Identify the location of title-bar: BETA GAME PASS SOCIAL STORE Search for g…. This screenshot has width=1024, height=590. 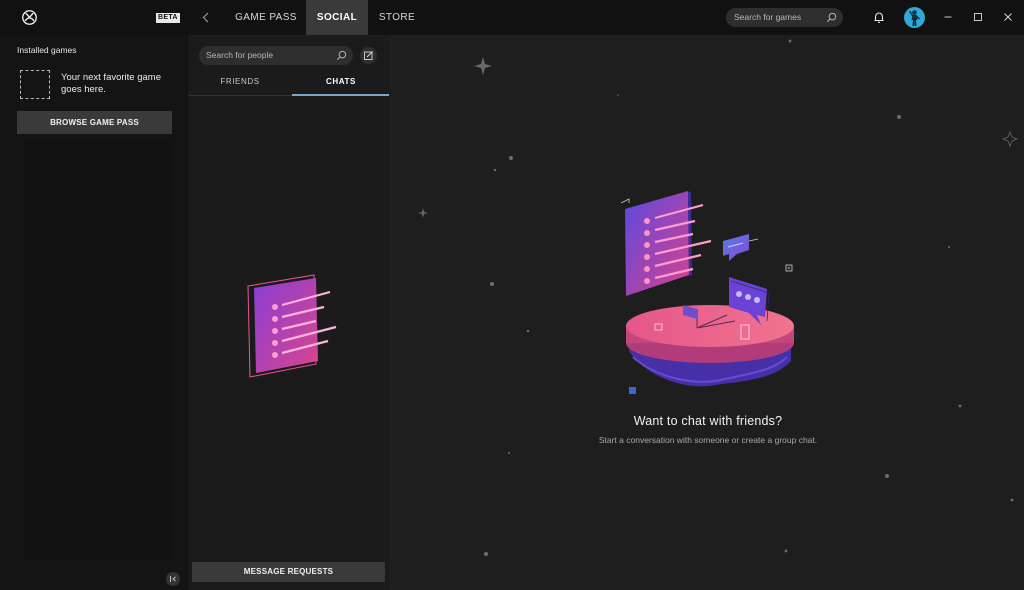
(512, 17).